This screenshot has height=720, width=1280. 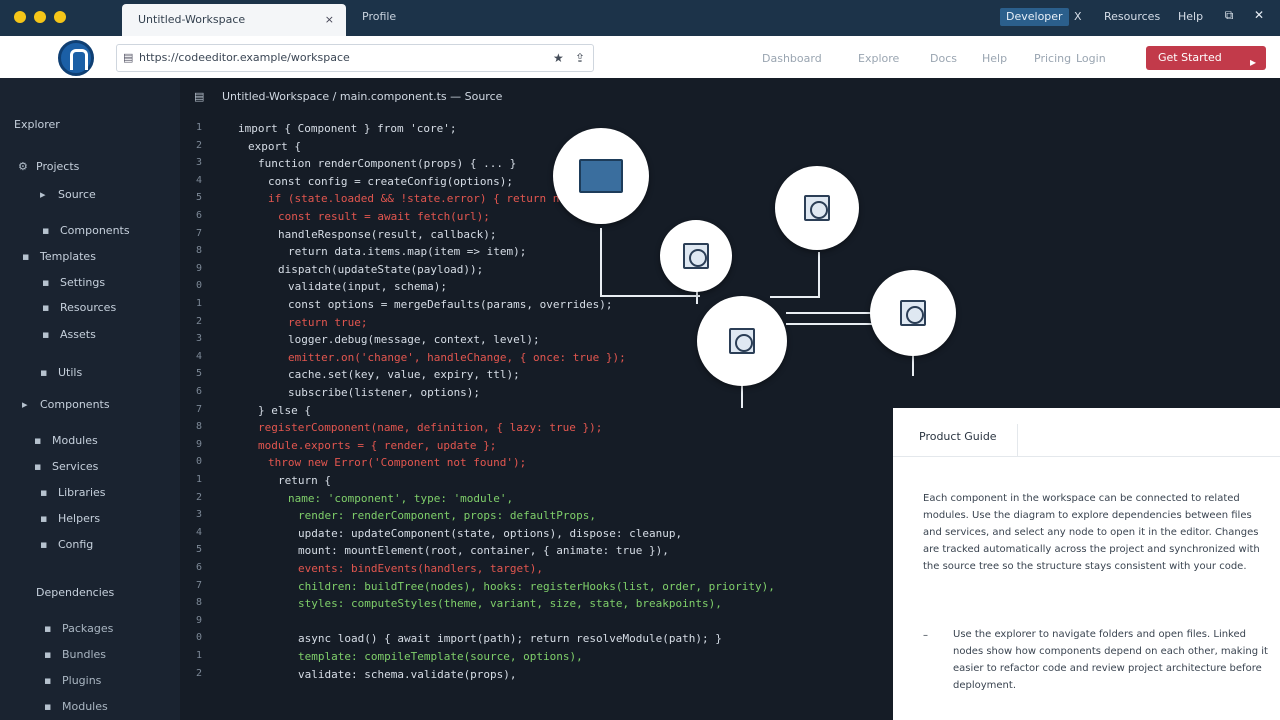 What do you see at coordinates (407, 674) in the screenshot?
I see `code-line: validate: schema.validate(props),` at bounding box center [407, 674].